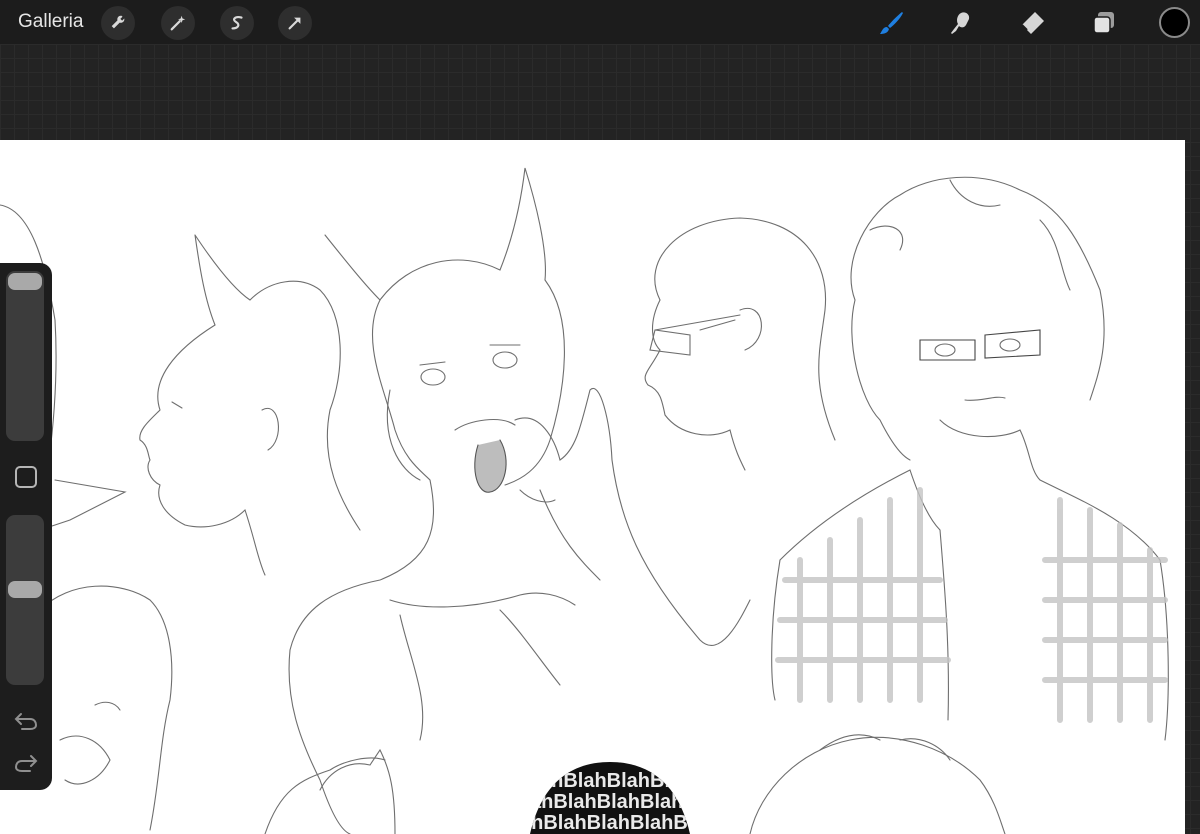 Image resolution: width=1200 pixels, height=834 pixels. I want to click on color-picker-button, so click(1174, 22).